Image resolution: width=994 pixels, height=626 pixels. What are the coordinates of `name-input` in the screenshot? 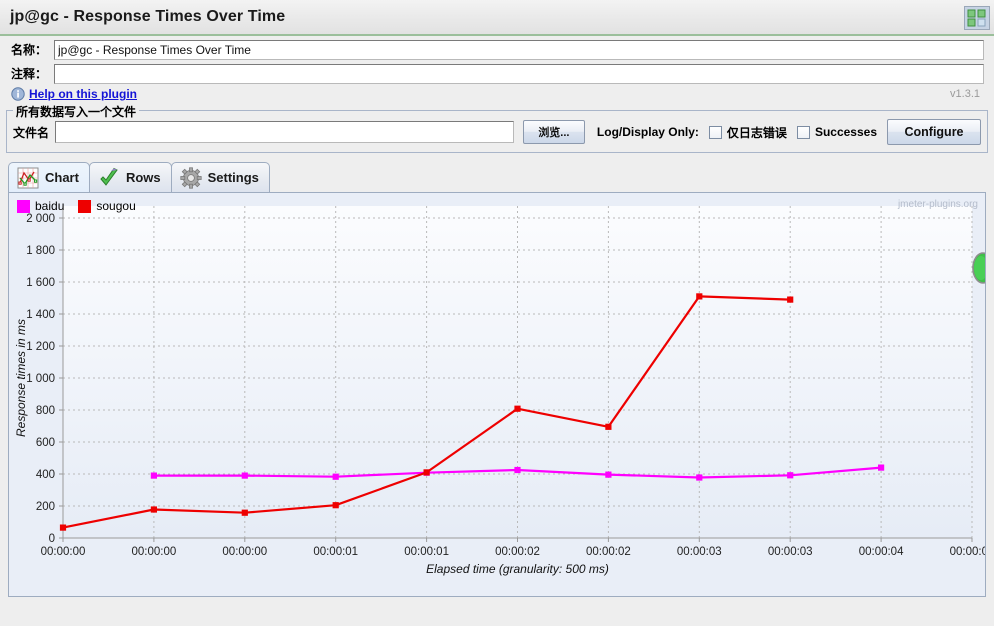 It's located at (519, 49).